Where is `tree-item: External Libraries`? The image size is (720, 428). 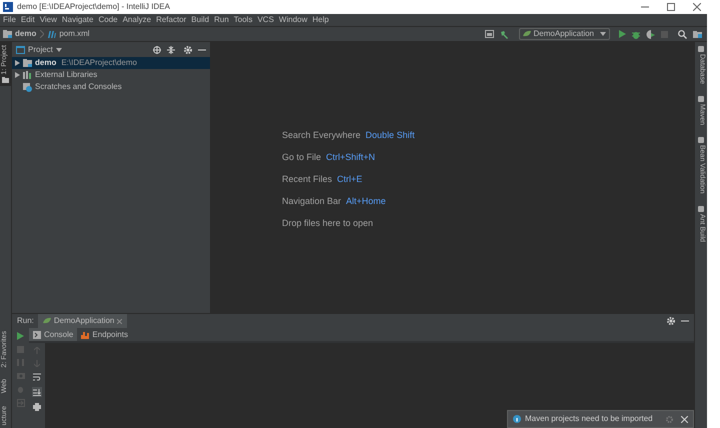
tree-item: External Libraries is located at coordinates (111, 75).